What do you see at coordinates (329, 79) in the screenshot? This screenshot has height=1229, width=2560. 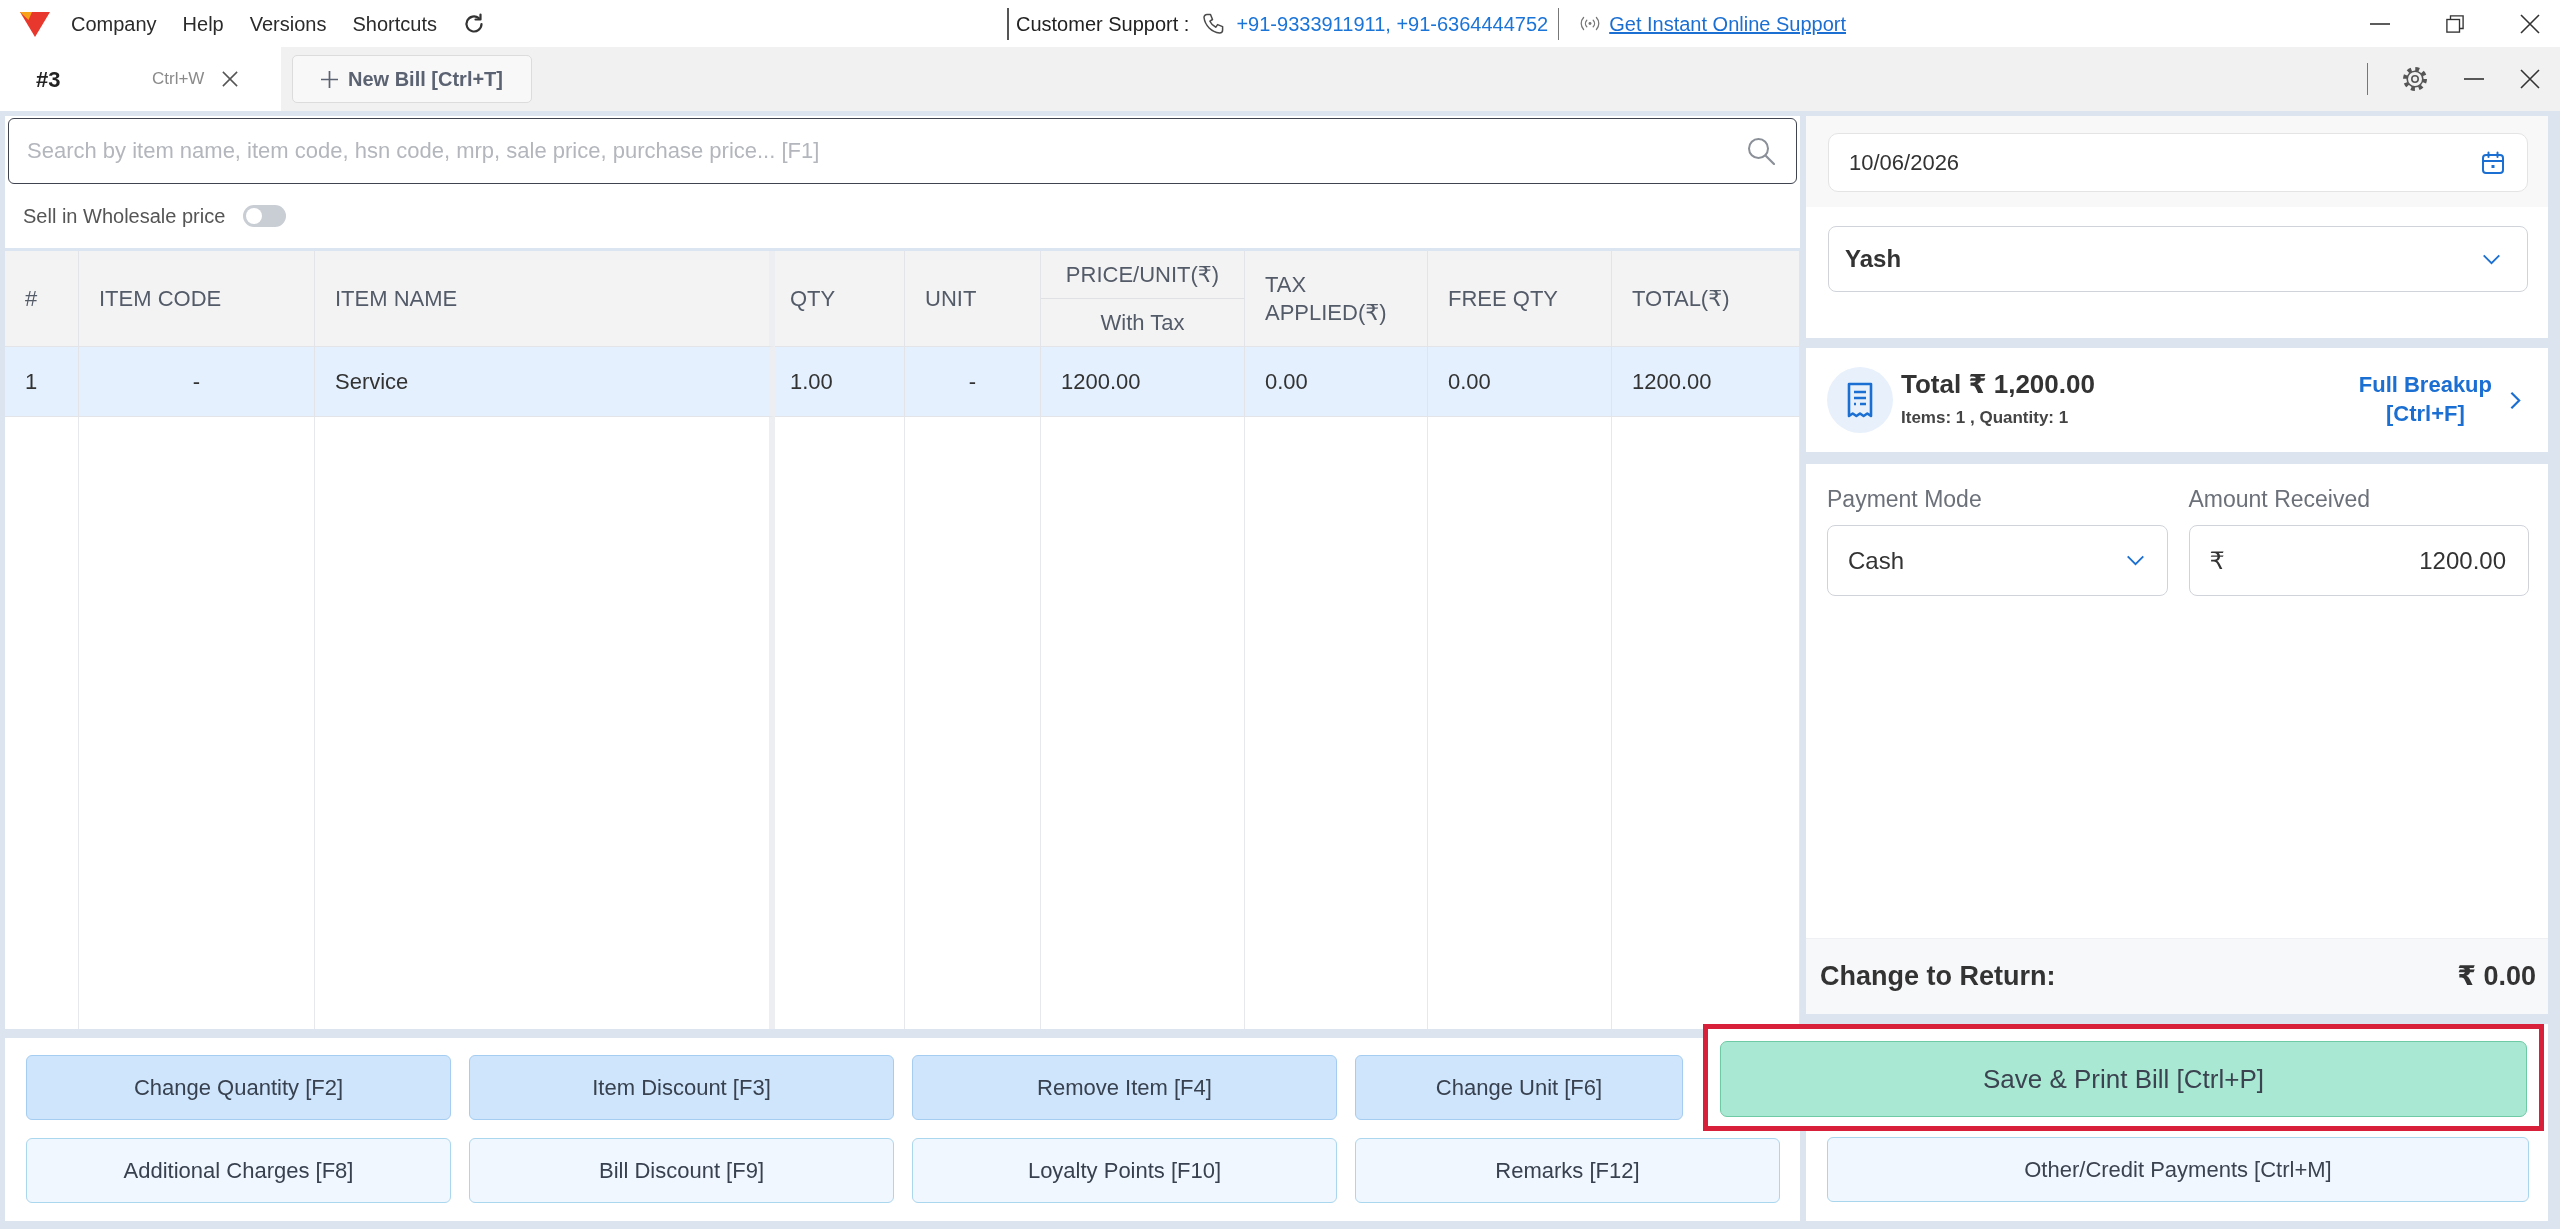 I see `plus-icon` at bounding box center [329, 79].